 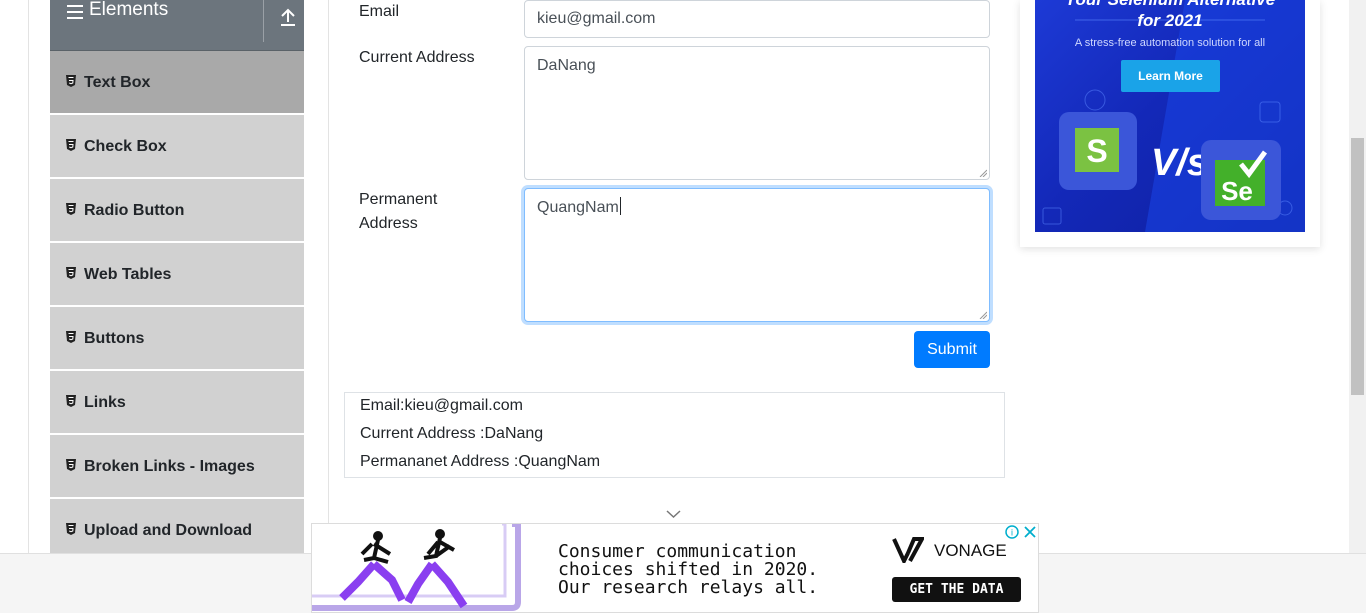 I want to click on chevron-down-icon, so click(x=673, y=514).